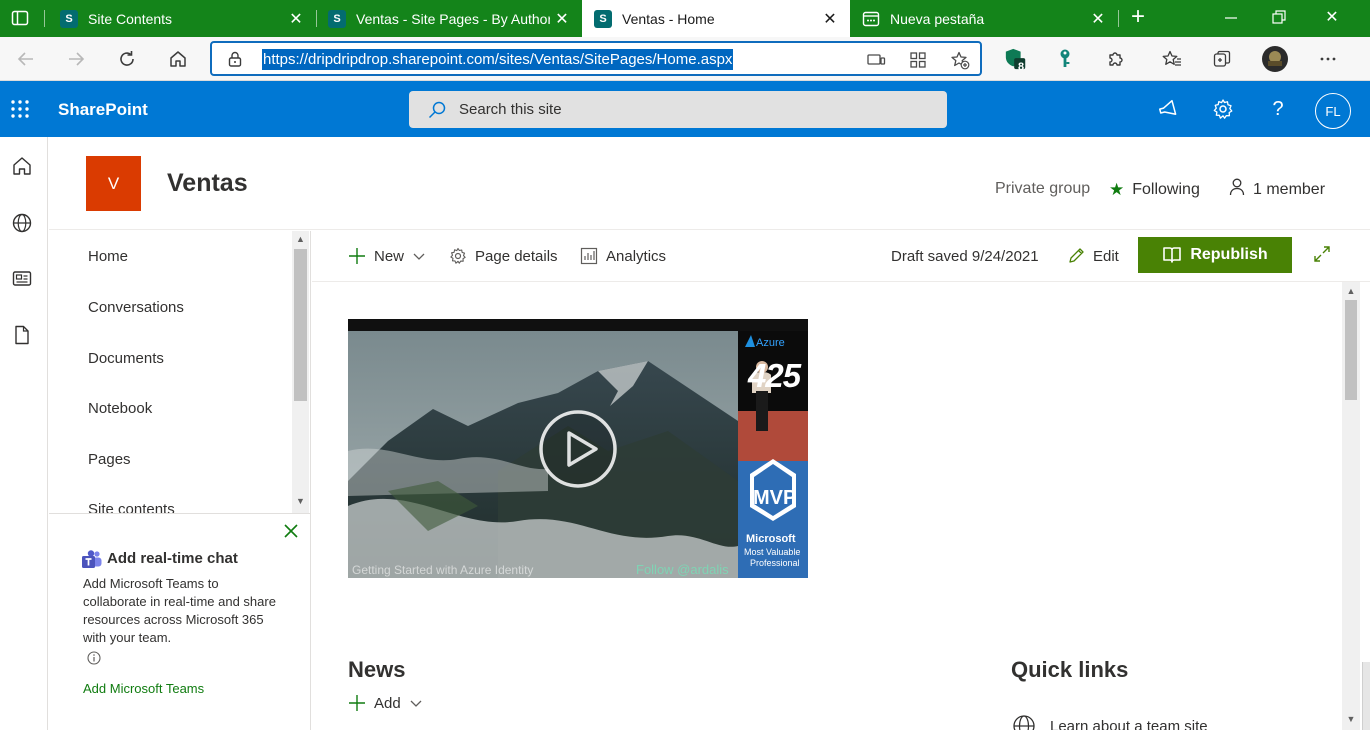 The height and width of the screenshot is (730, 1370). Describe the element at coordinates (1118, 18) in the screenshot. I see `tab-separator` at that location.